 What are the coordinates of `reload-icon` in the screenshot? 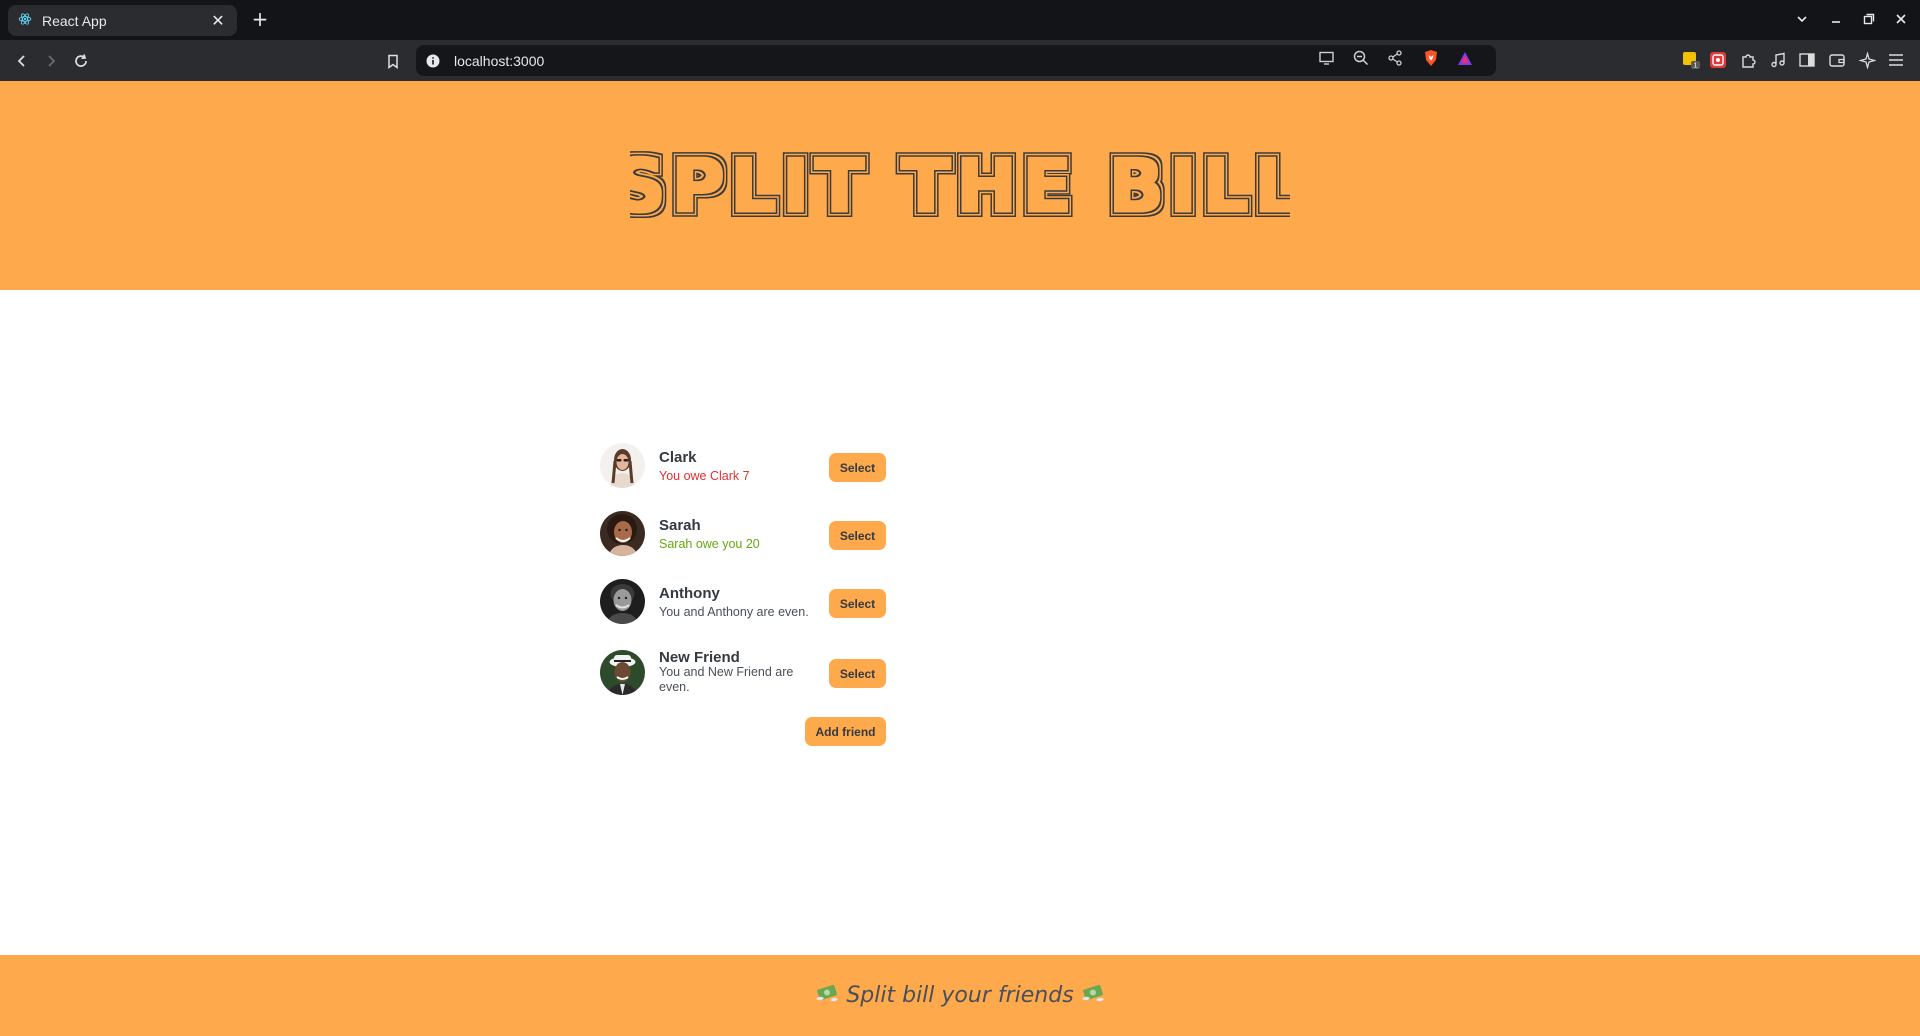 It's located at (81, 61).